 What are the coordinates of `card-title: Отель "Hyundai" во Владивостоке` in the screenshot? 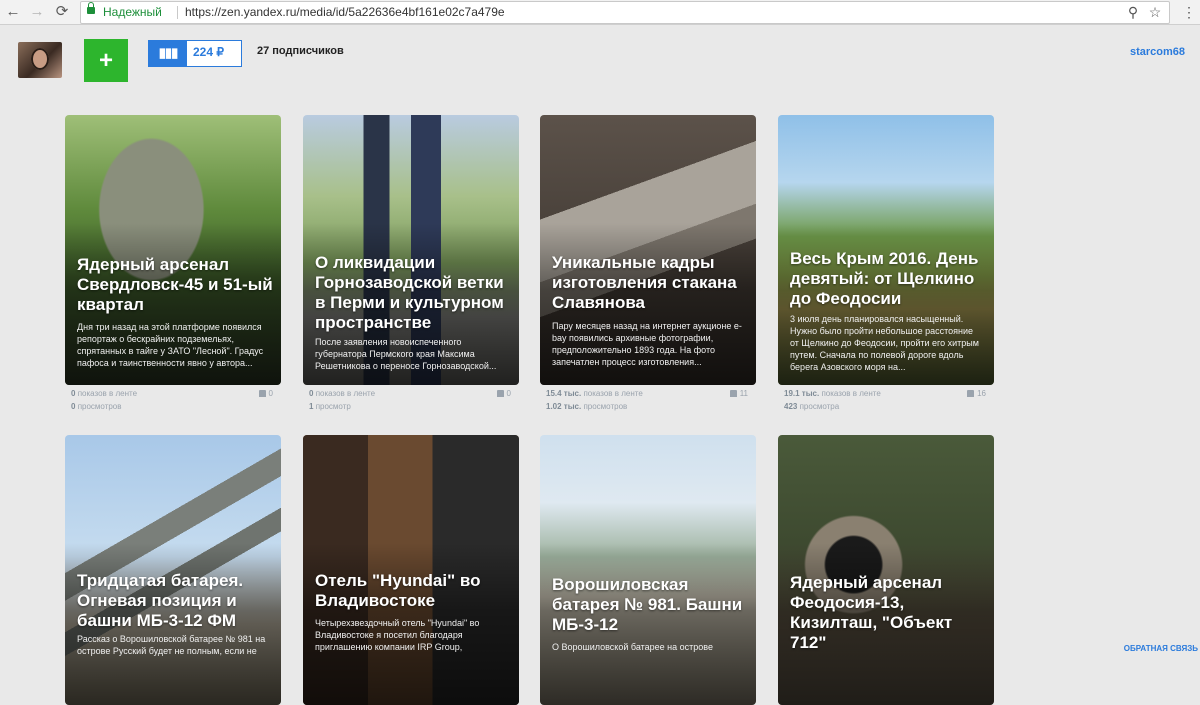 It's located at (413, 591).